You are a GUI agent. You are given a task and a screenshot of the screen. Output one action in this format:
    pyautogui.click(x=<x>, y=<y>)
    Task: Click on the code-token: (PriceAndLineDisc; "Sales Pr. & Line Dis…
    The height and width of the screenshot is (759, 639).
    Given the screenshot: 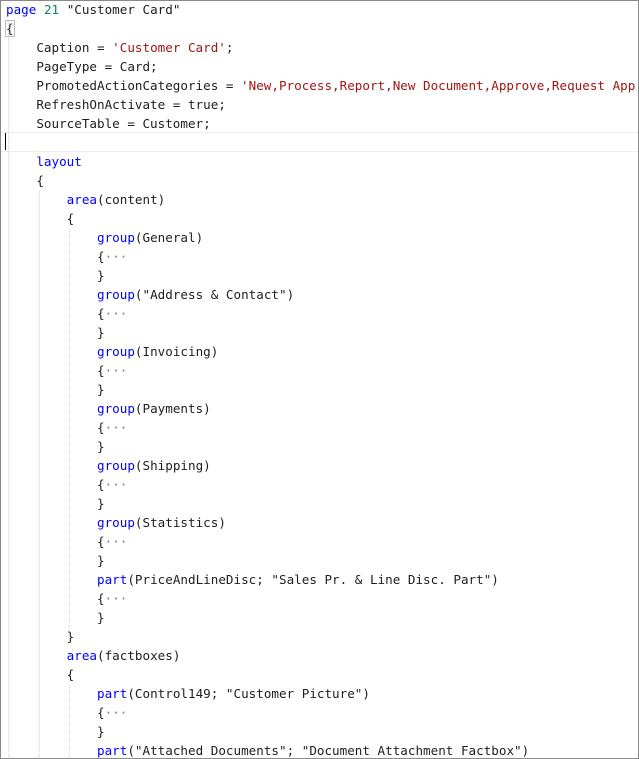 What is the action you would take?
    pyautogui.click(x=313, y=579)
    